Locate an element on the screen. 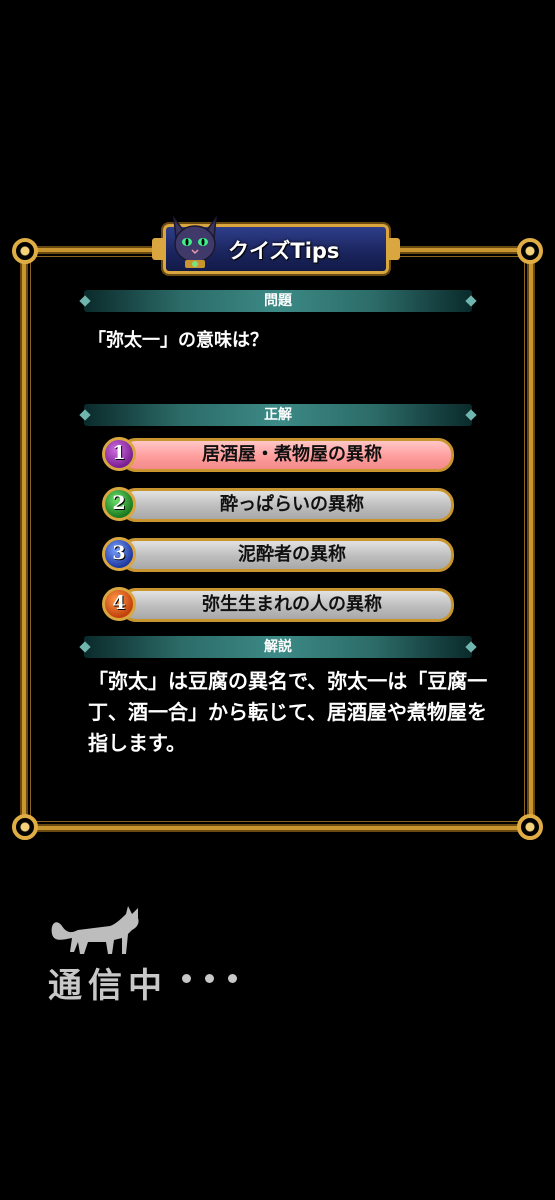 This screenshot has height=1200, width=555. cat-silhouette-icon is located at coordinates (95, 930).